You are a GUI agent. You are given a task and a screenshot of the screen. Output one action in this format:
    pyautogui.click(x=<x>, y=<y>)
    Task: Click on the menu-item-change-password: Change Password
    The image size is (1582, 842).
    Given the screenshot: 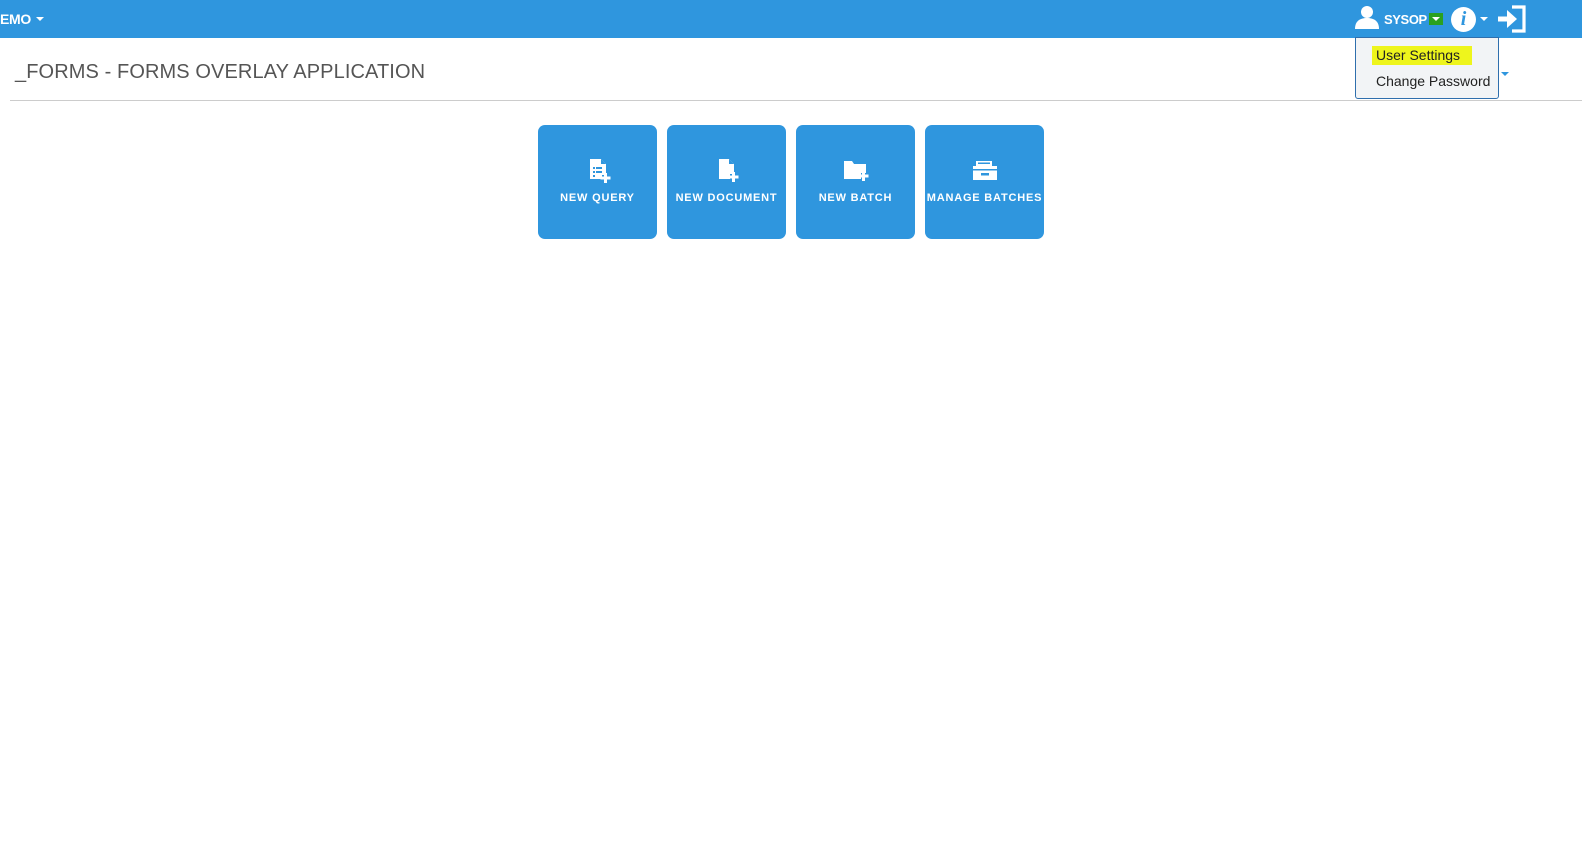 What is the action you would take?
    pyautogui.click(x=1433, y=81)
    